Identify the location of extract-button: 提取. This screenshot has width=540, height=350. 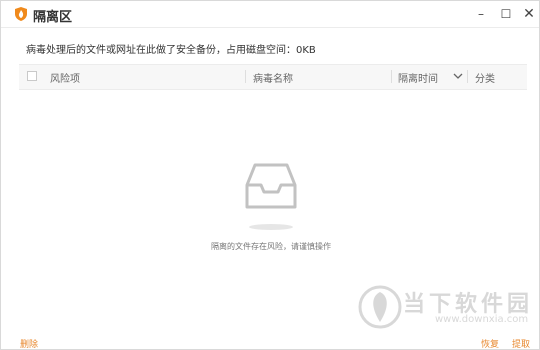
(521, 343).